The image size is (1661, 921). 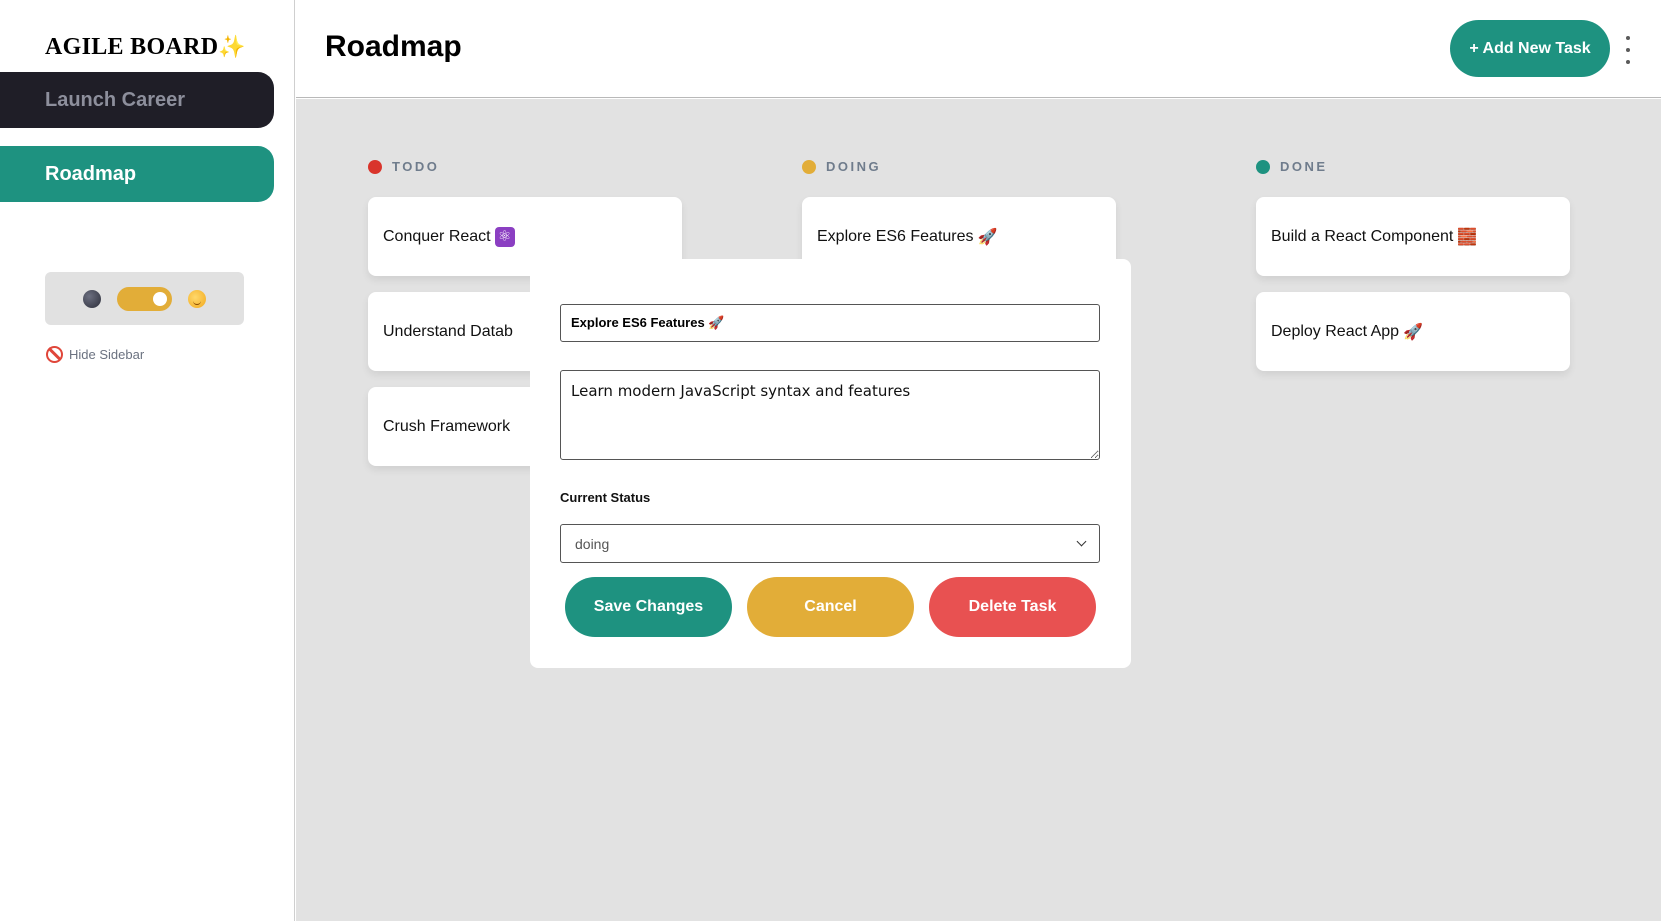 I want to click on app-logo: AGILE BOARD✨, so click(x=145, y=47).